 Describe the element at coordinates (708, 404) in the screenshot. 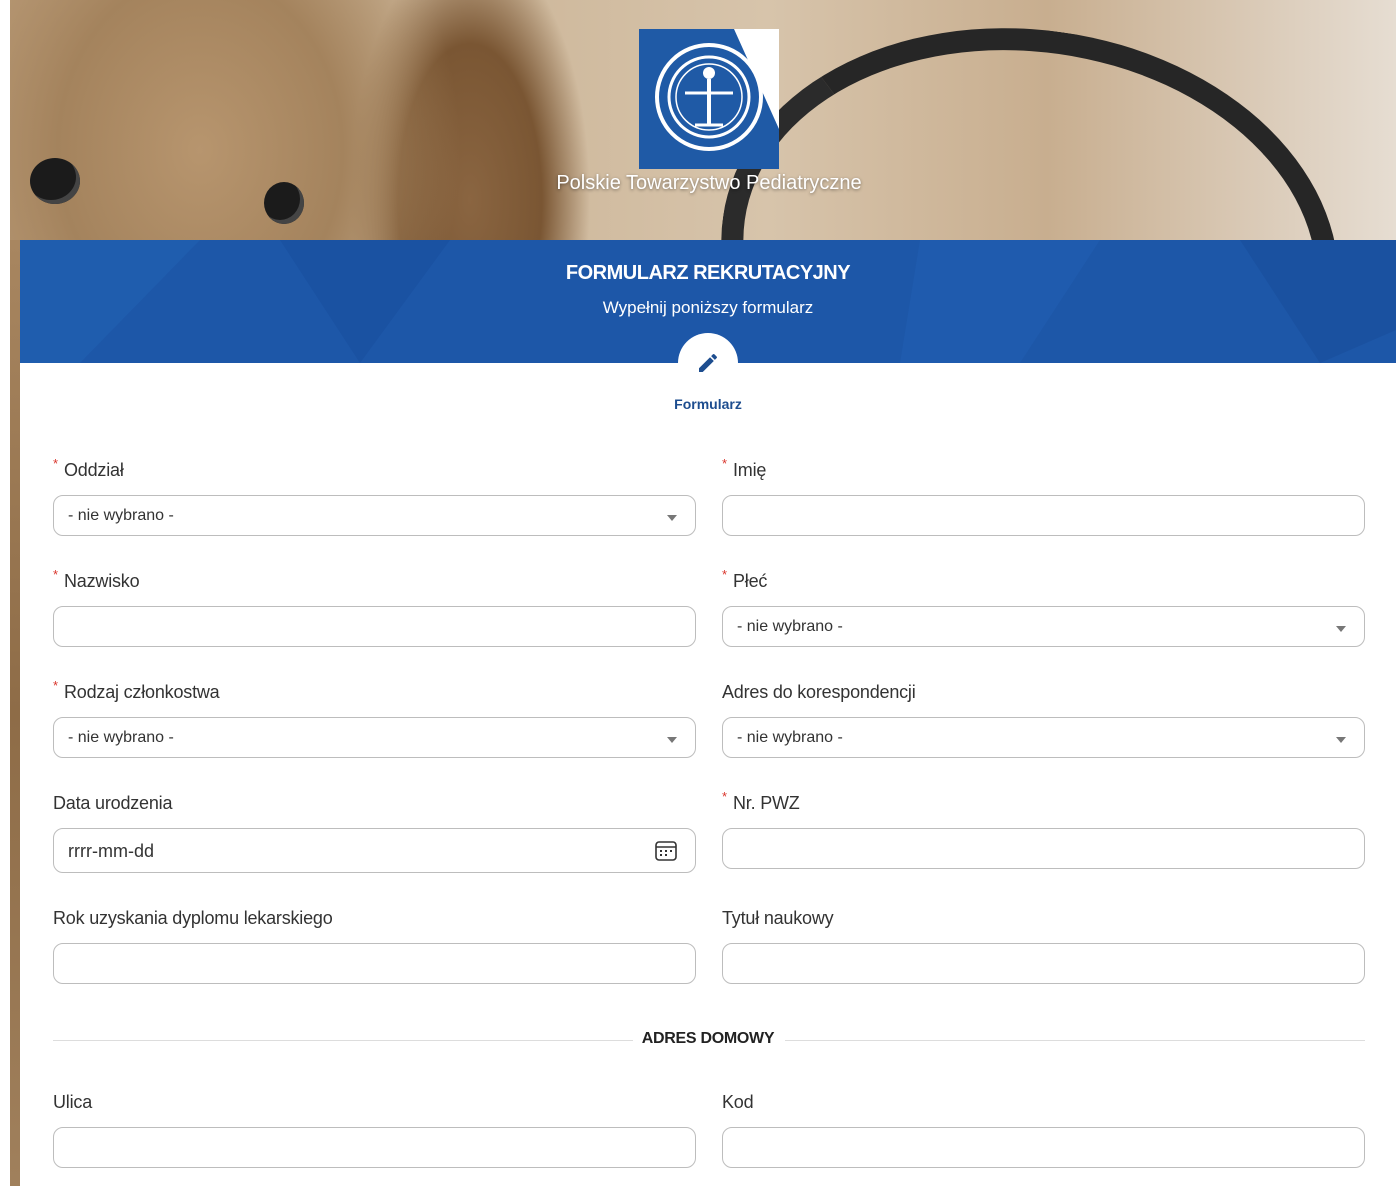

I see `step-label: Formularz` at that location.